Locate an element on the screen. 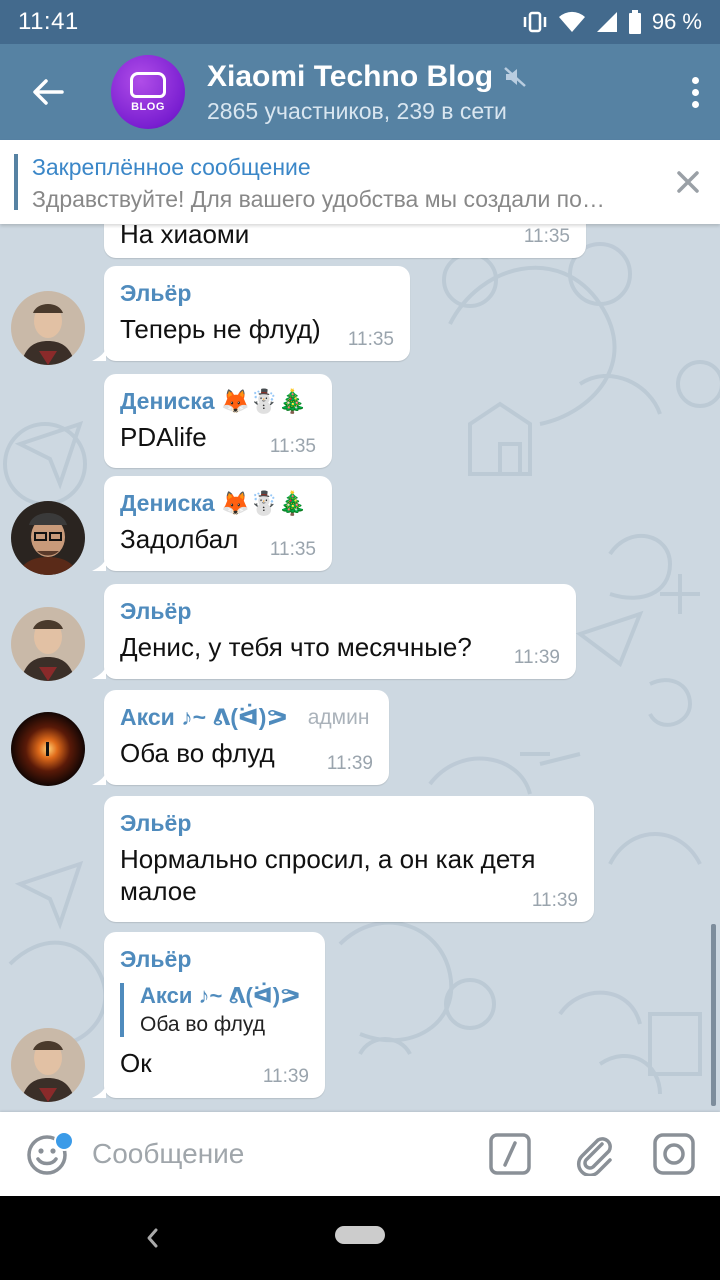 This screenshot has width=720, height=1280. status-bar: 11:41 96 % is located at coordinates (360, 22).